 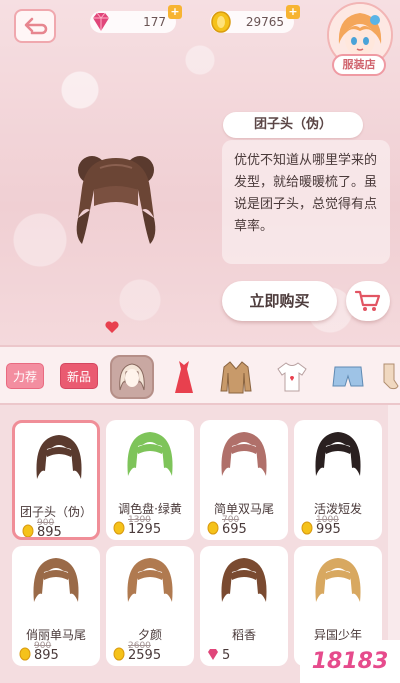 I want to click on category-tshirt-tab, so click(x=292, y=377).